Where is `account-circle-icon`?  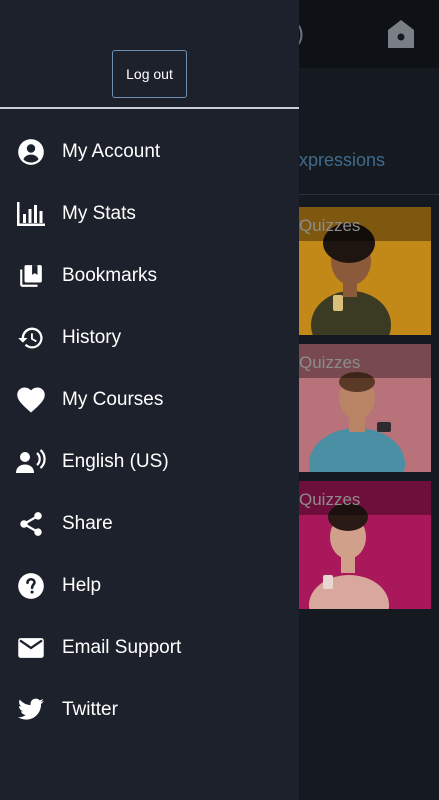 account-circle-icon is located at coordinates (31, 152).